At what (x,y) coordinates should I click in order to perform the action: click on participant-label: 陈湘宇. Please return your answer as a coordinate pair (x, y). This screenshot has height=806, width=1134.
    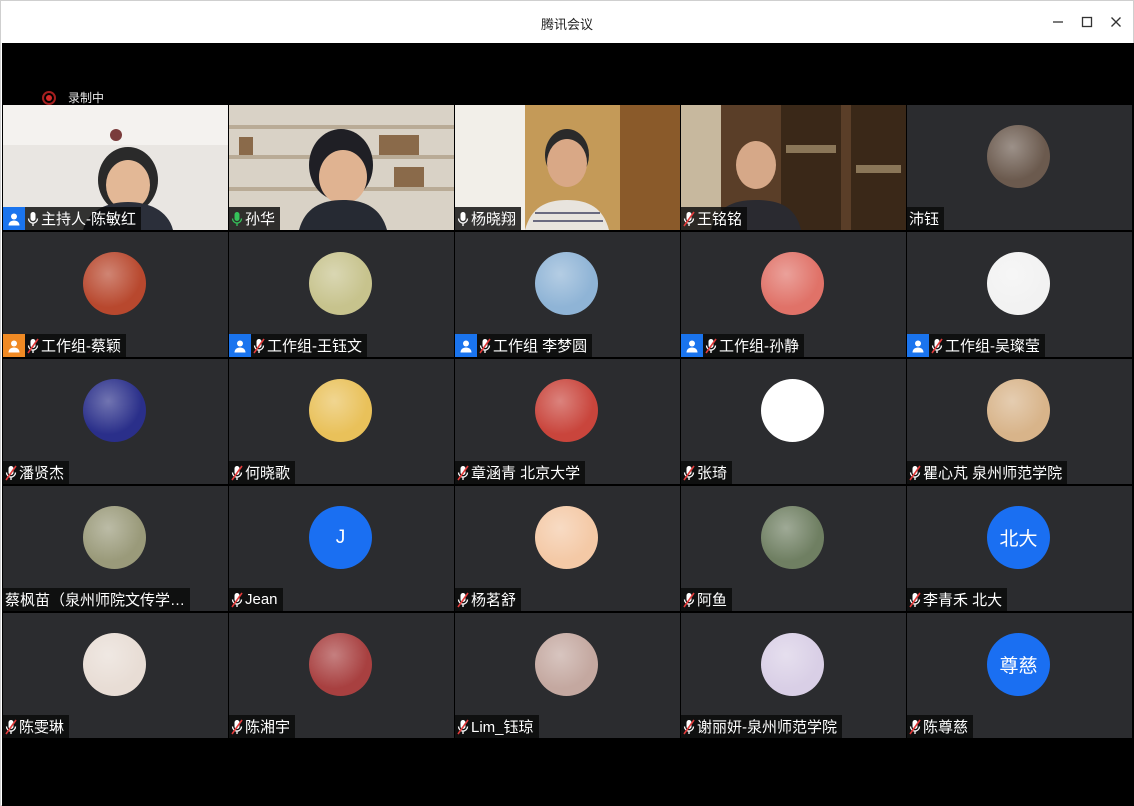
    Looking at the image, I should click on (262, 726).